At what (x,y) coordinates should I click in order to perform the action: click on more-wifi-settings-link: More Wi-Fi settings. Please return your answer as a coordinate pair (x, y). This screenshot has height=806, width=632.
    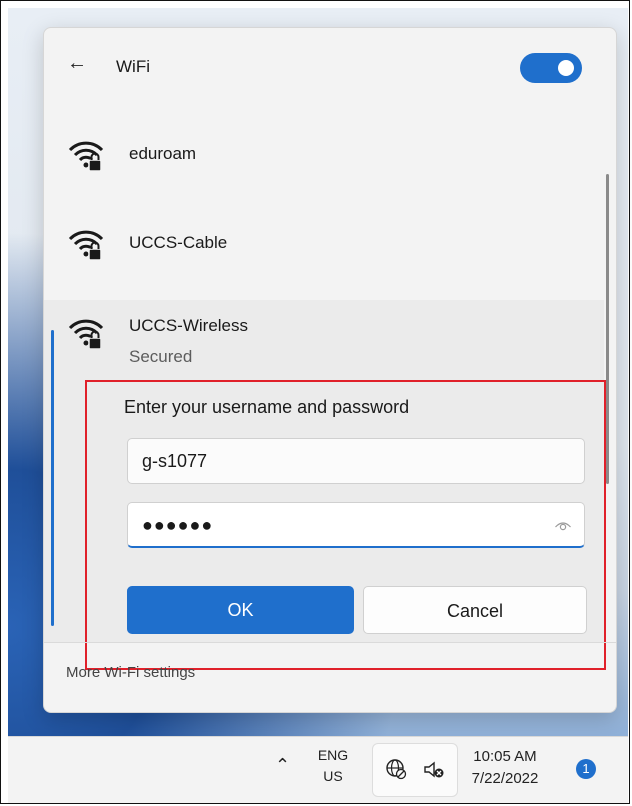
    Looking at the image, I should click on (130, 672).